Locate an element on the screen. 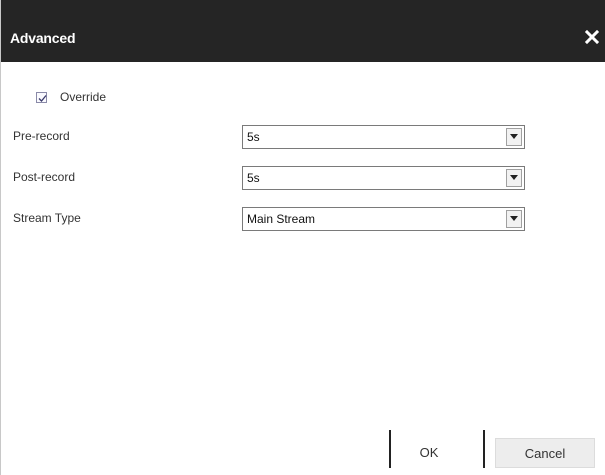 This screenshot has width=605, height=475. stream-type-dropdown-button is located at coordinates (514, 219).